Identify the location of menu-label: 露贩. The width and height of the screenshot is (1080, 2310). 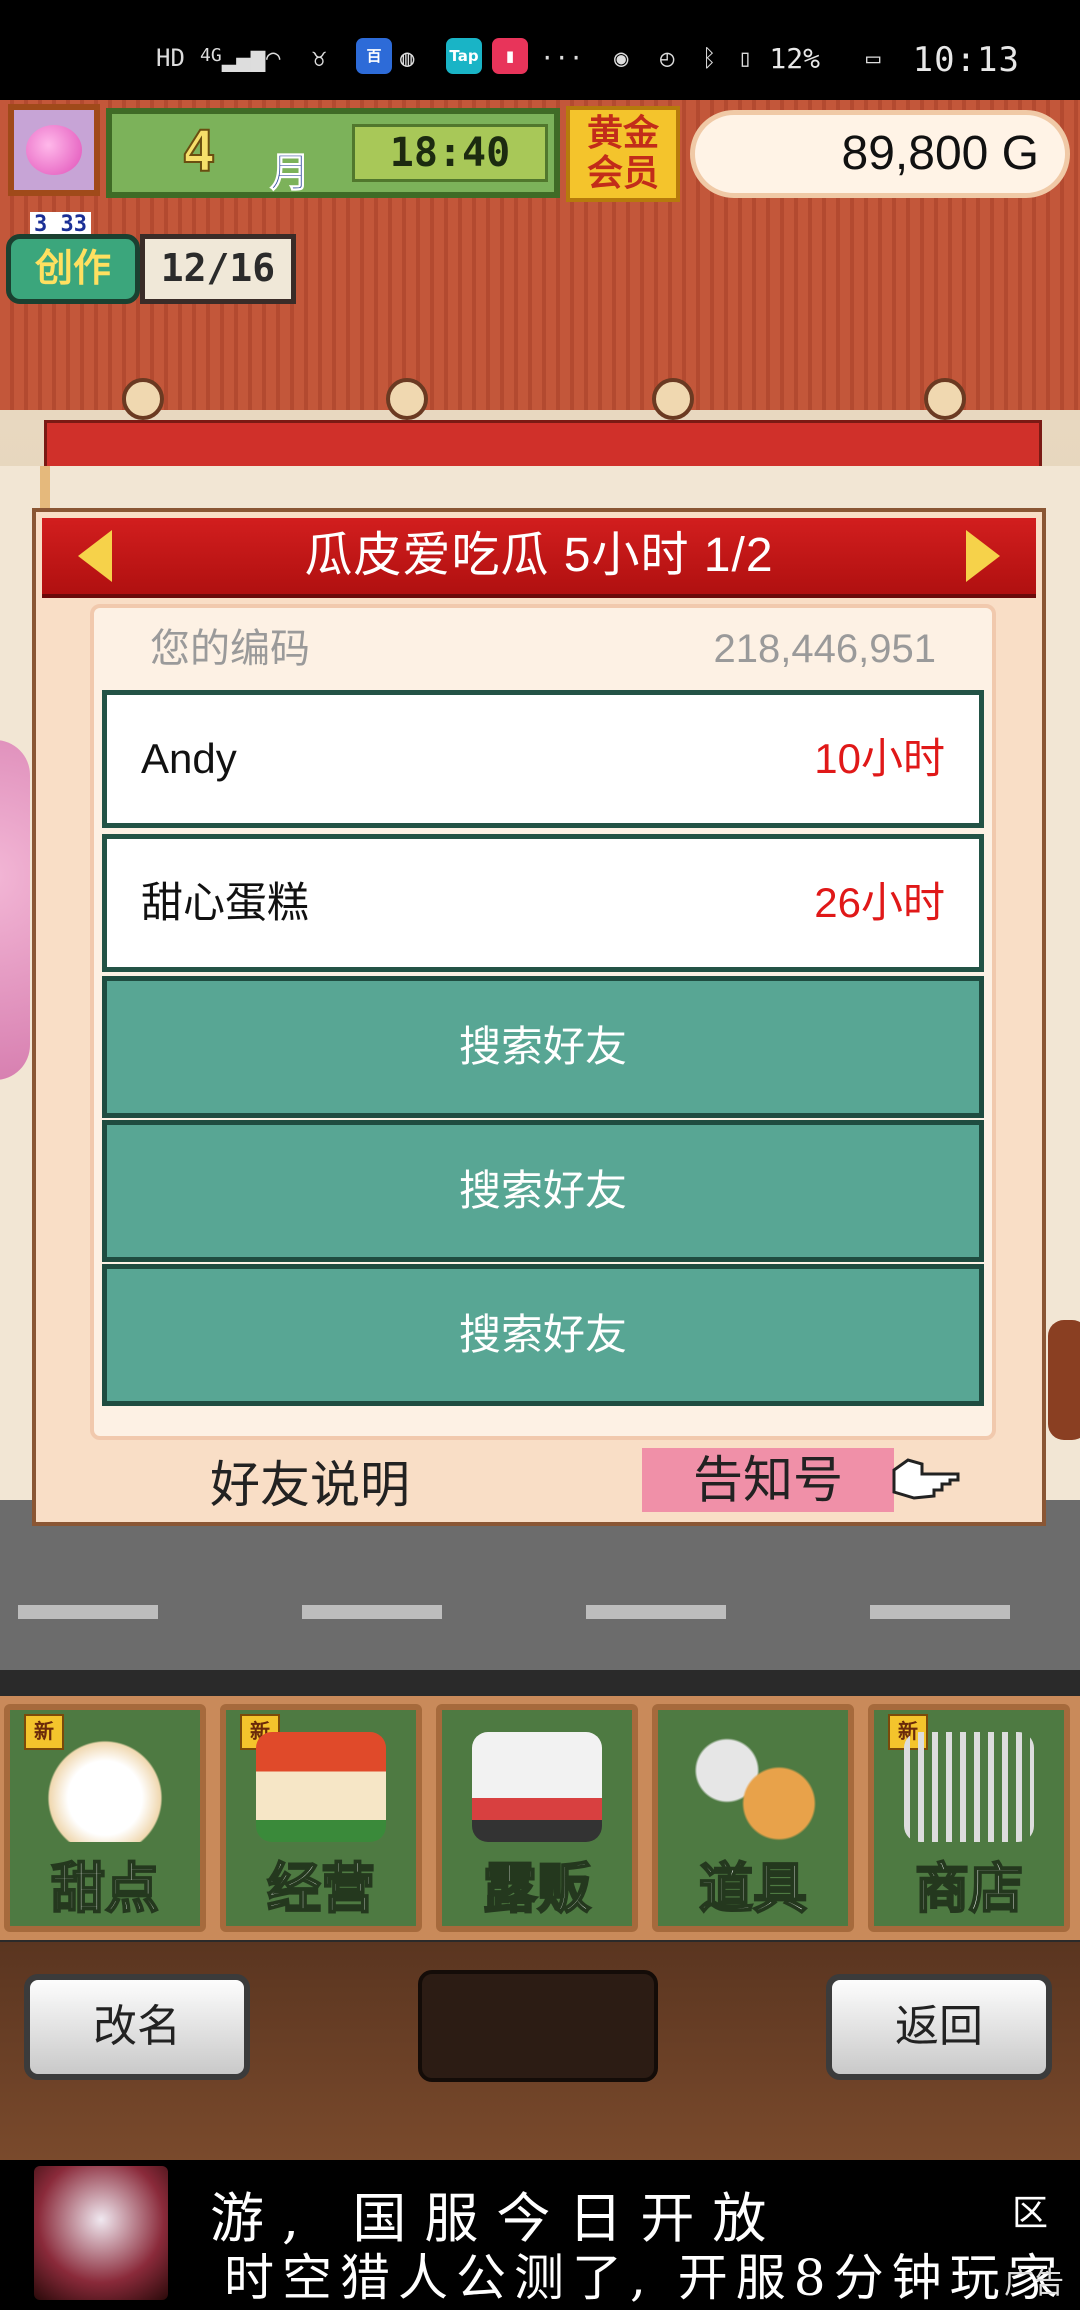
(537, 1888).